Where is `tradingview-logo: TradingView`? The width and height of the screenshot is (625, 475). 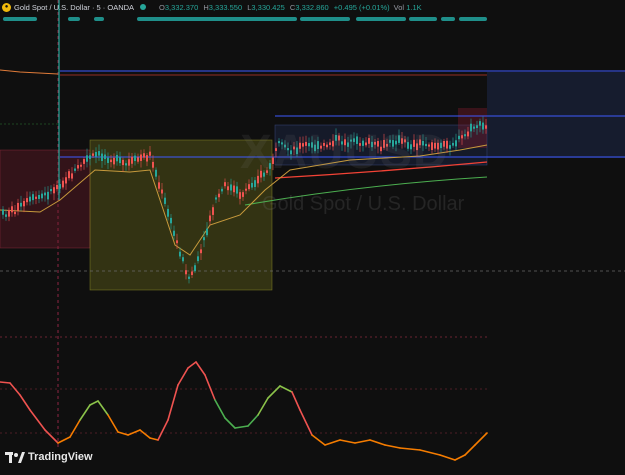
tradingview-logo: TradingView is located at coordinates (49, 457).